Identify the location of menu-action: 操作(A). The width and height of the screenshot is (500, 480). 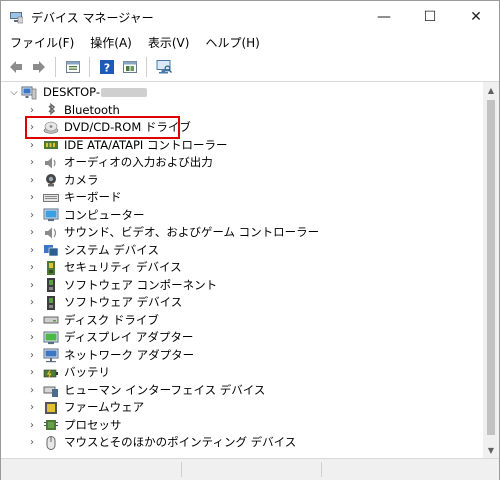
(111, 43).